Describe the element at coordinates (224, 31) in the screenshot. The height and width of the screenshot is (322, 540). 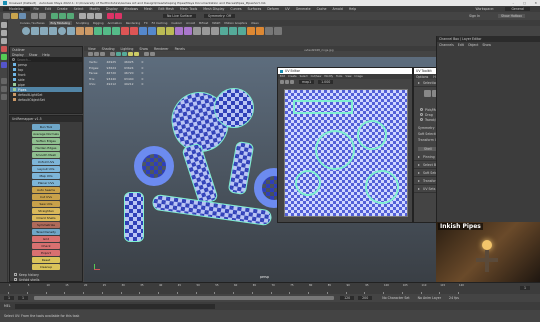
I see `wireframe-icon` at that location.